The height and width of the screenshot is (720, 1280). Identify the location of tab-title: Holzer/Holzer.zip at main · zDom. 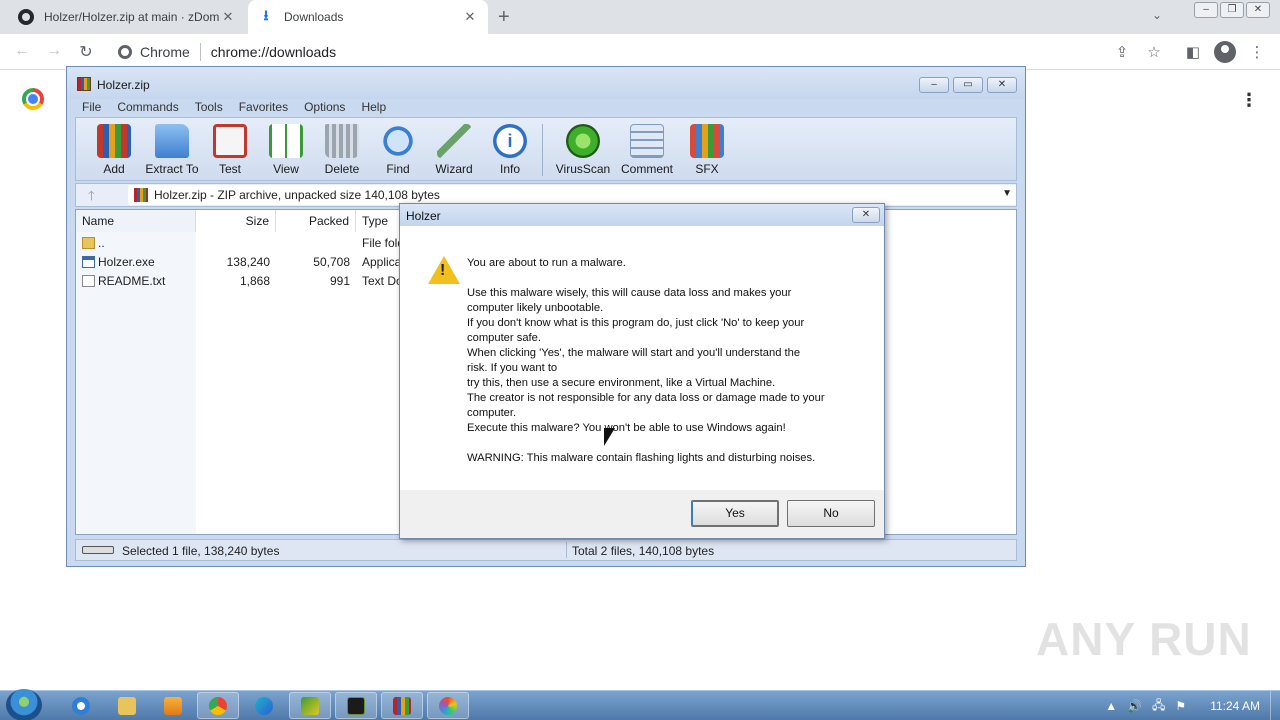
(132, 17).